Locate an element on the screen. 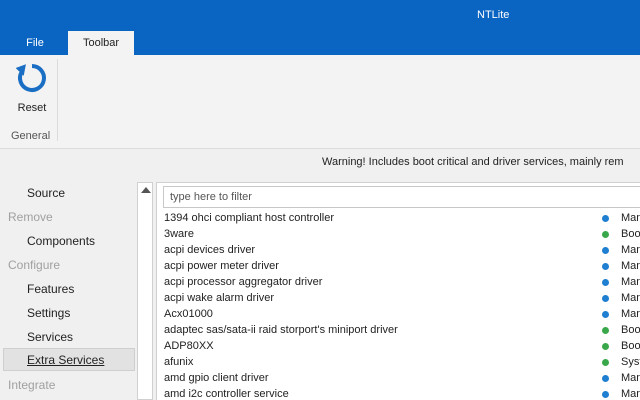 The image size is (640, 400). sidebar-item-features: Features is located at coordinates (50, 289).